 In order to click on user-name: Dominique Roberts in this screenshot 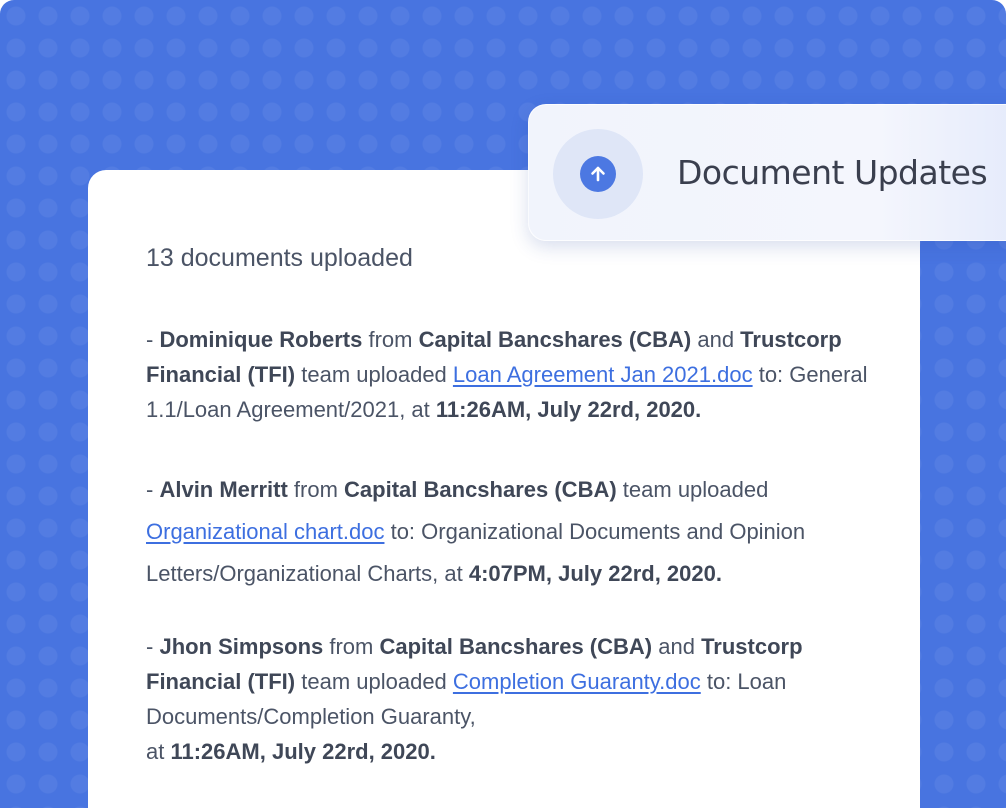, I will do `click(261, 339)`.